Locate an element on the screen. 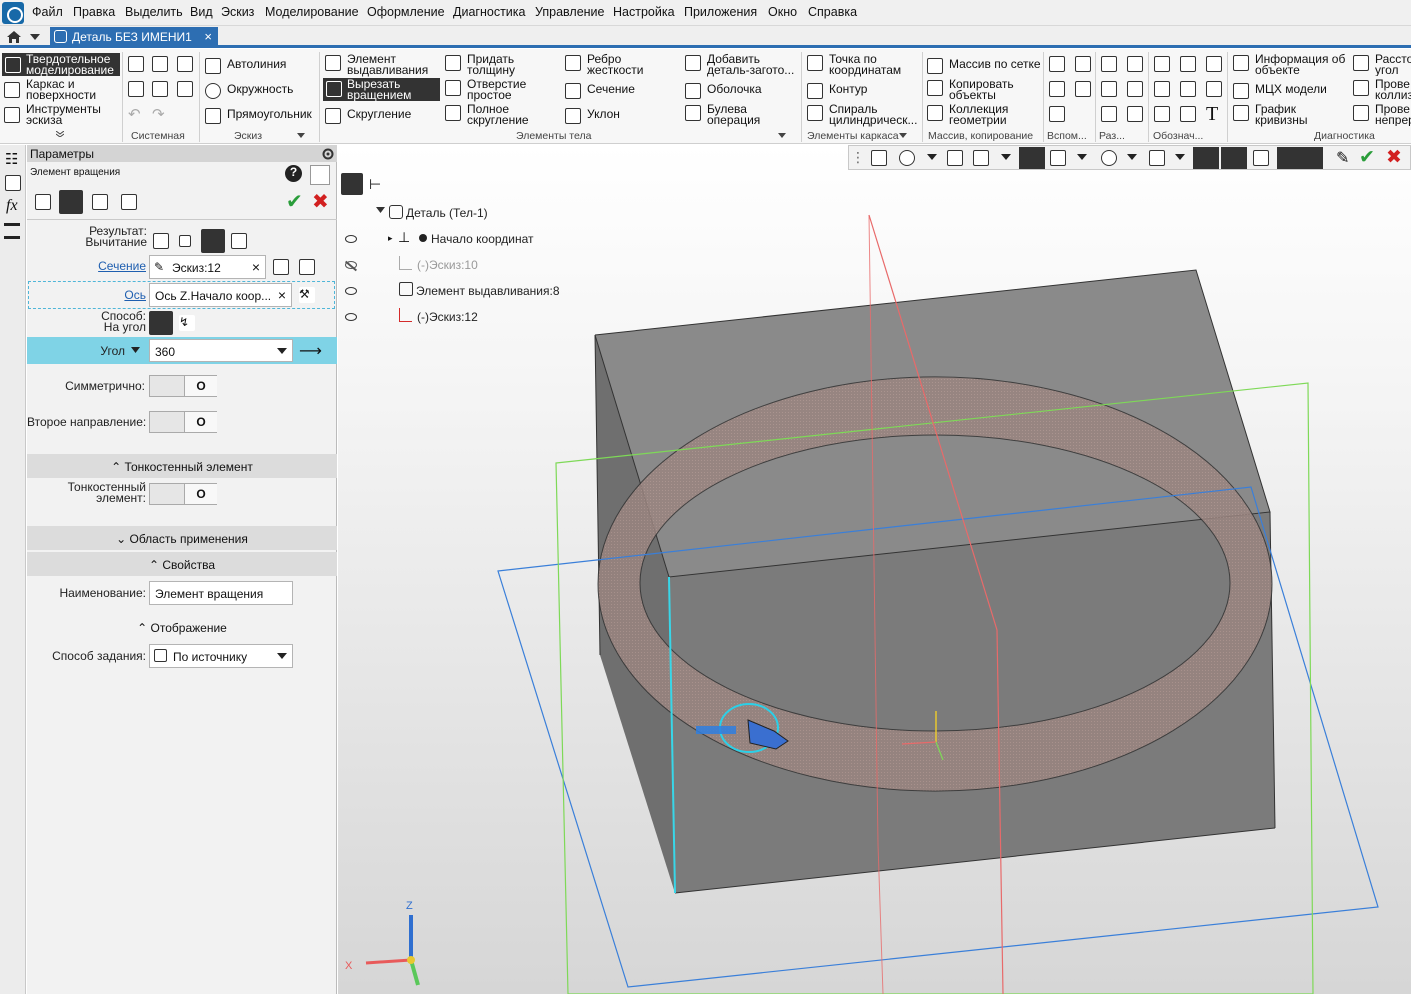  split-icon is located at coordinates (1109, 64).